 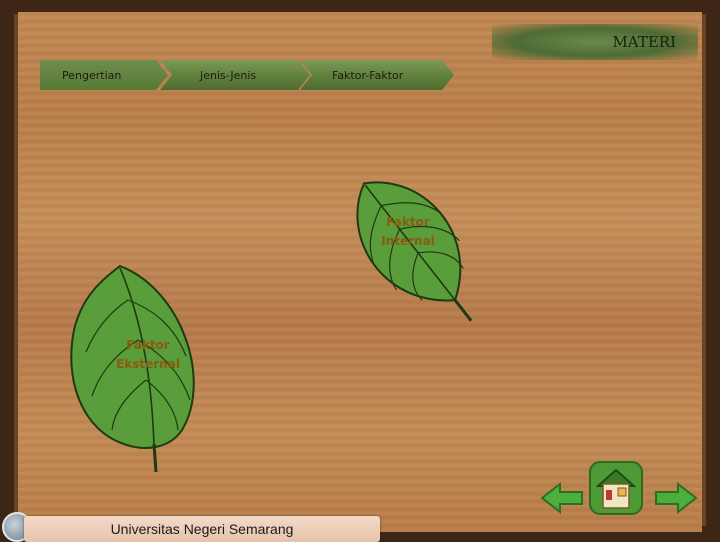 I want to click on home-button, so click(x=616, y=488).